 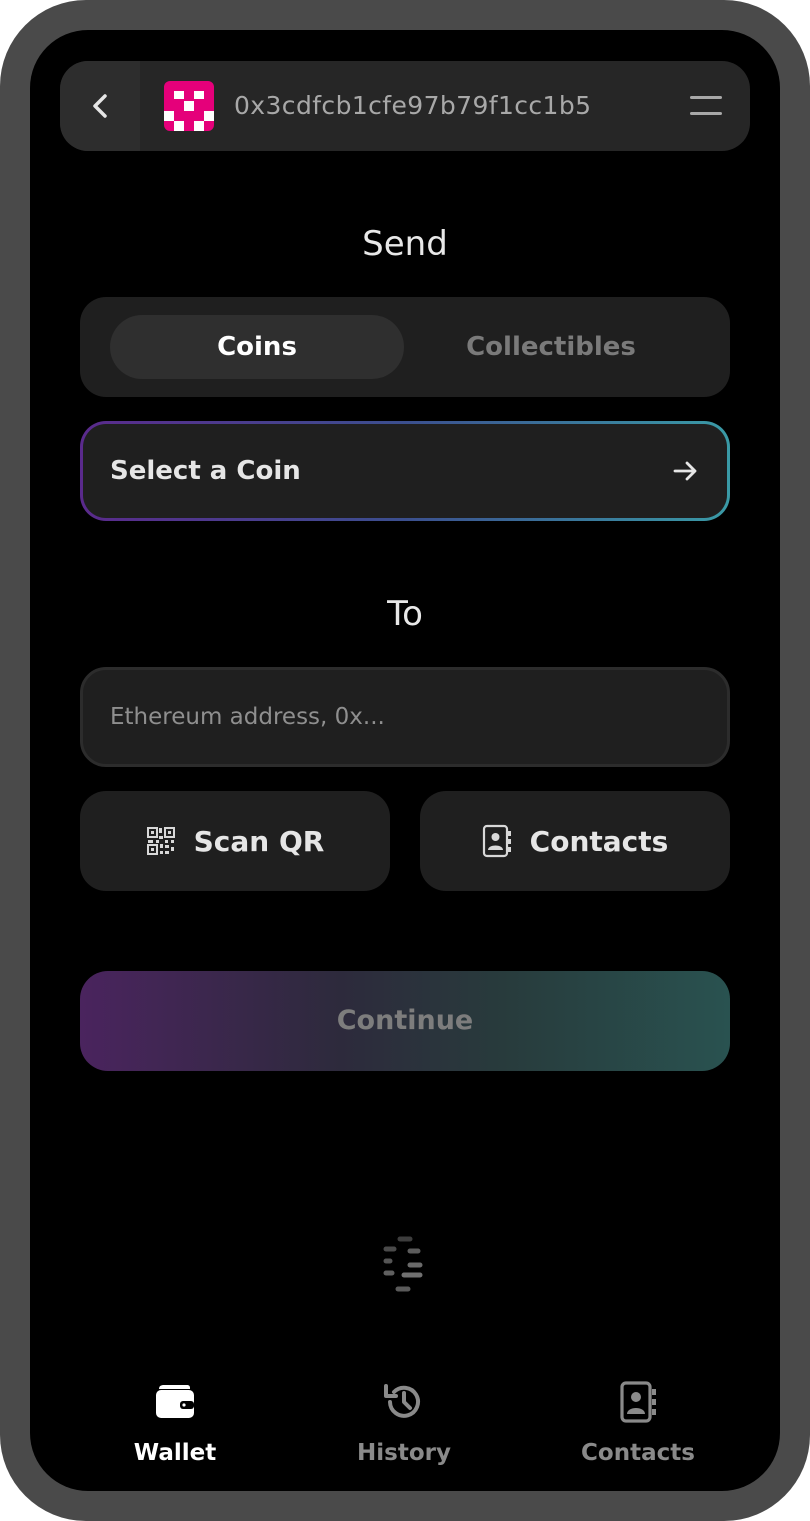 What do you see at coordinates (175, 1453) in the screenshot?
I see `tabbar-label-wallet: Wallet` at bounding box center [175, 1453].